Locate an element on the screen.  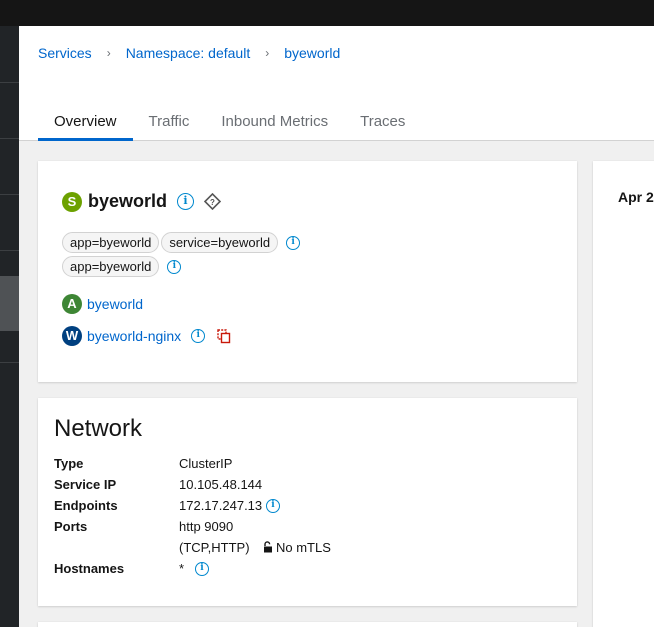
breadcrumb-service: byeworld is located at coordinates (312, 53).